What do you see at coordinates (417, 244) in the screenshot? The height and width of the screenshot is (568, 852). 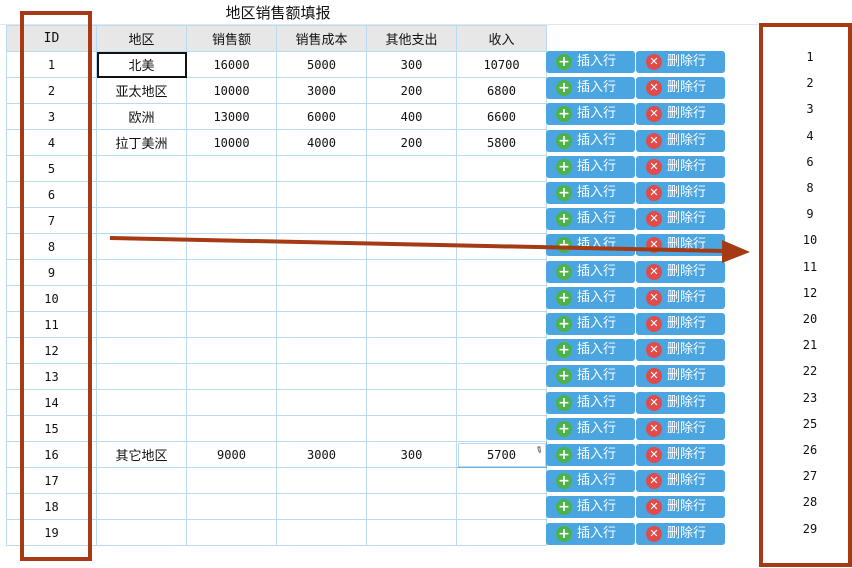 I see `arrow-line` at bounding box center [417, 244].